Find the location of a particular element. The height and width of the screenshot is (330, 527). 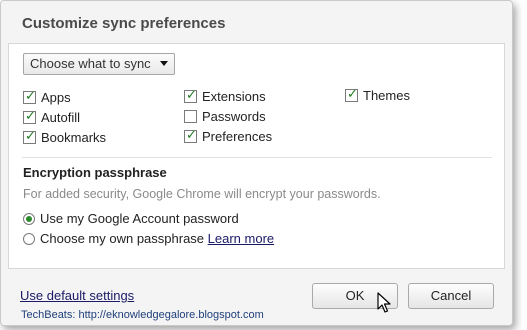

preferences-checkbox: ✓ is located at coordinates (190, 135).